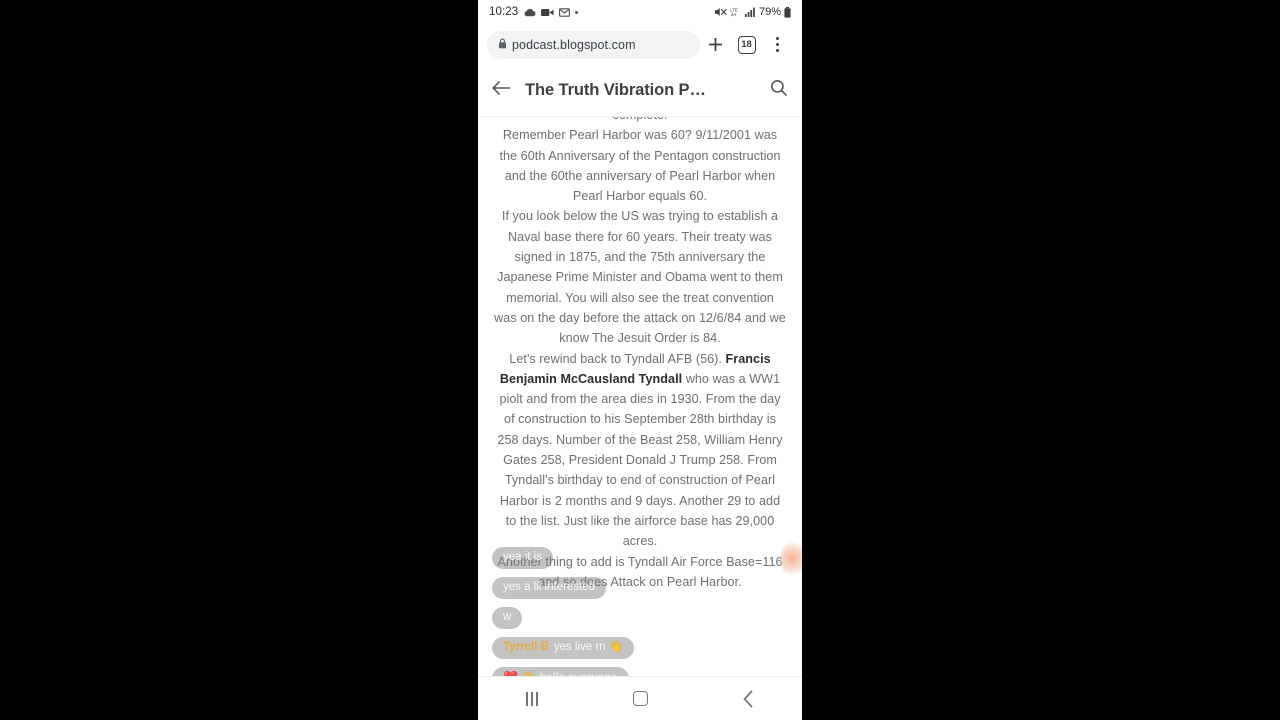 The image size is (1280, 720). I want to click on battery-icon, so click(787, 12).